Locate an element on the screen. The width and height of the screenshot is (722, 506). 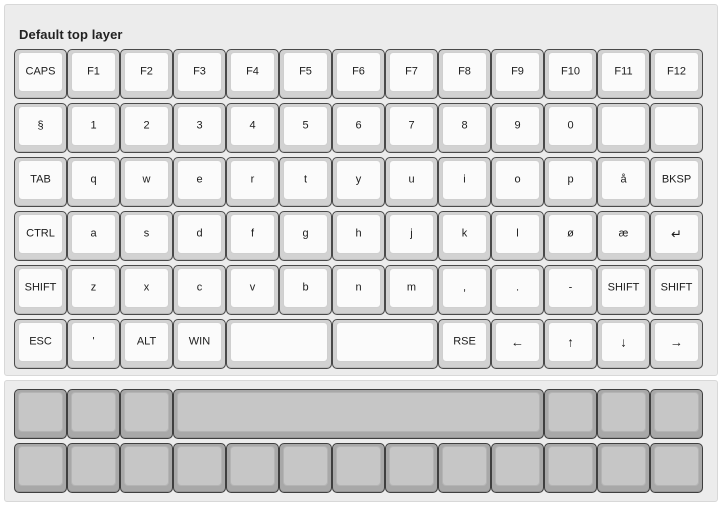
key-q: q is located at coordinates (93, 182).